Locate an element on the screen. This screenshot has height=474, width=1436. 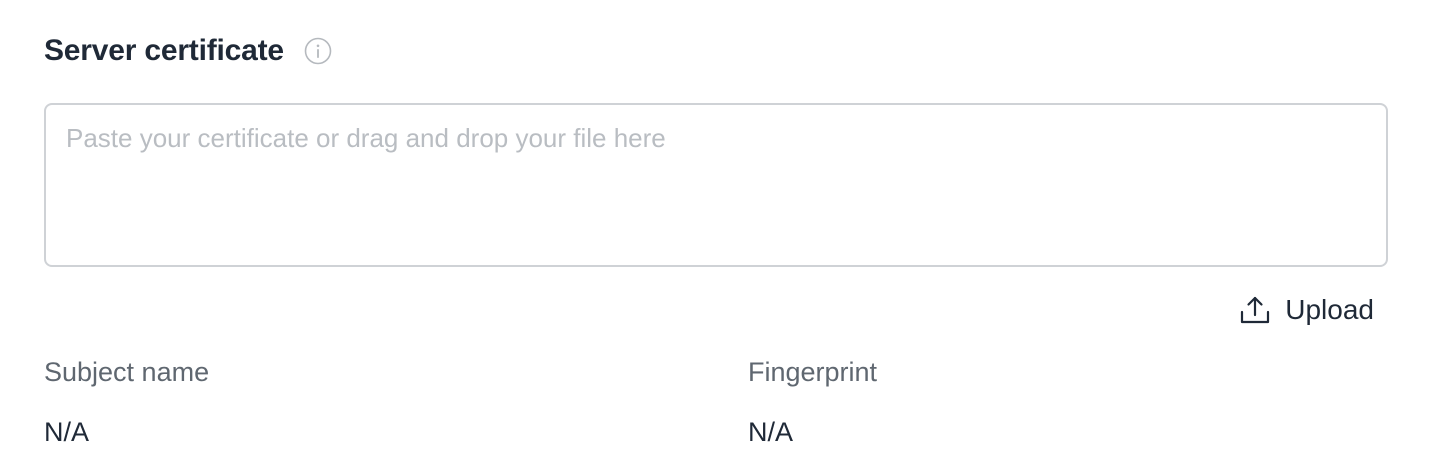
upload-label: Upload is located at coordinates (1329, 309).